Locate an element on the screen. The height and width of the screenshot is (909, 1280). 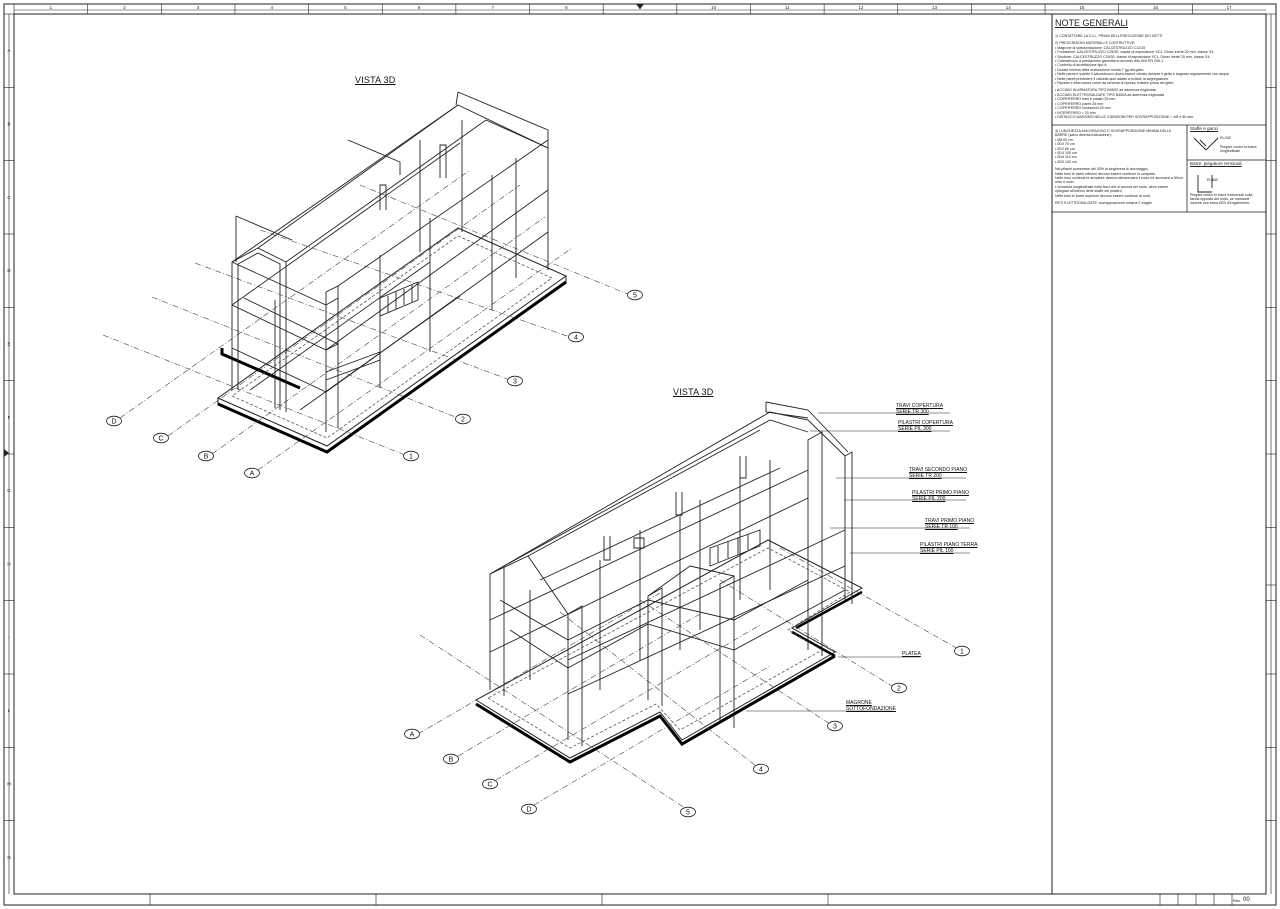
view-2-title: VISTA 3D is located at coordinates (693, 392).